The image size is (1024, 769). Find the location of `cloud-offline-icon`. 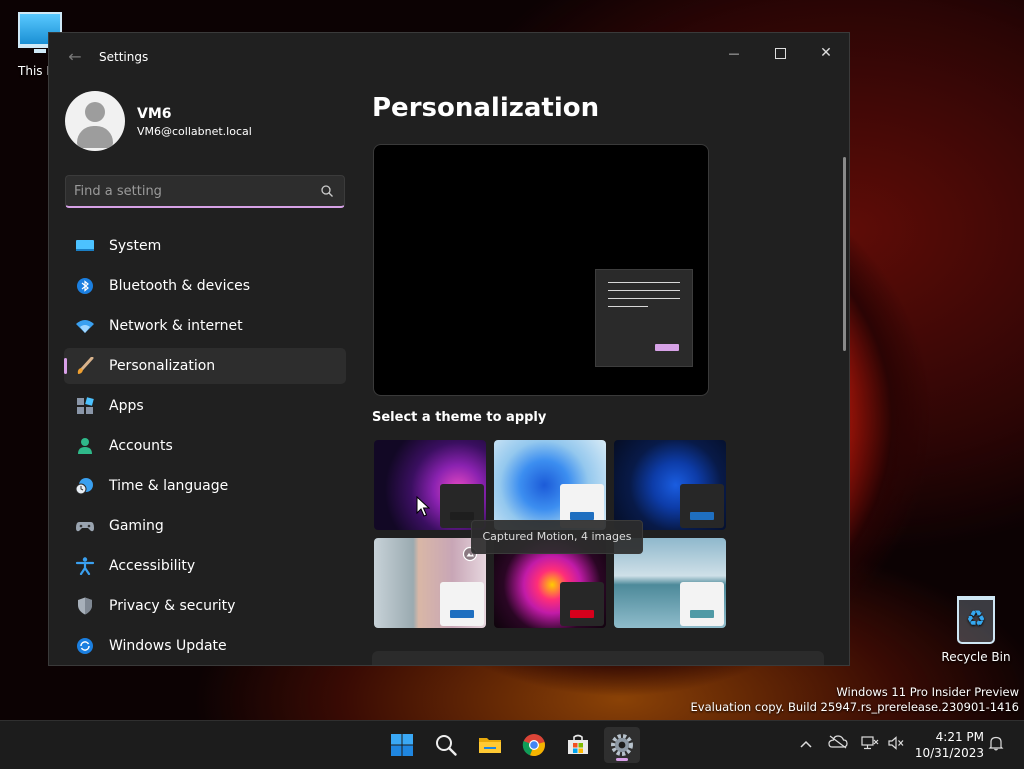

cloud-offline-icon is located at coordinates (838, 742).